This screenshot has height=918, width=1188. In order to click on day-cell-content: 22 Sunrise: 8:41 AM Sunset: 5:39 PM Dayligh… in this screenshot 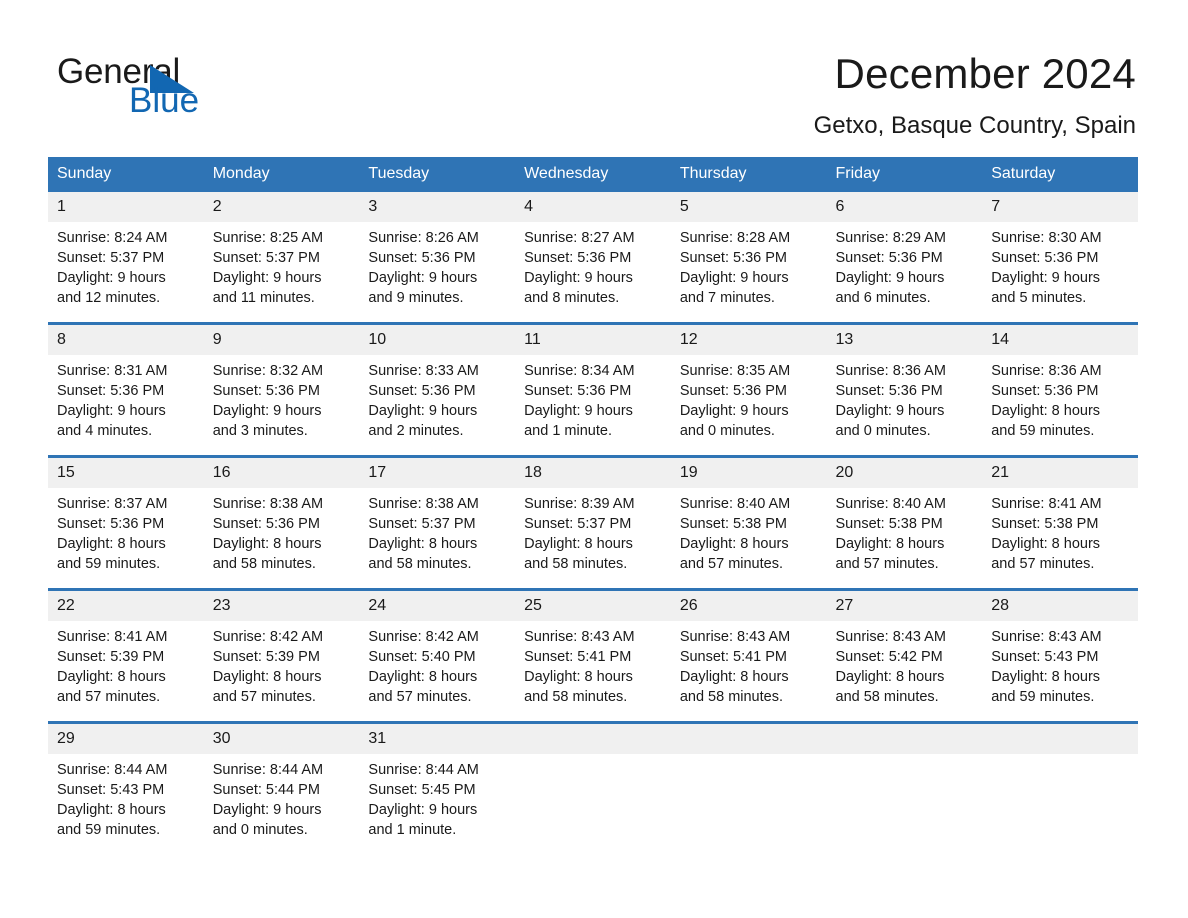, I will do `click(126, 648)`.